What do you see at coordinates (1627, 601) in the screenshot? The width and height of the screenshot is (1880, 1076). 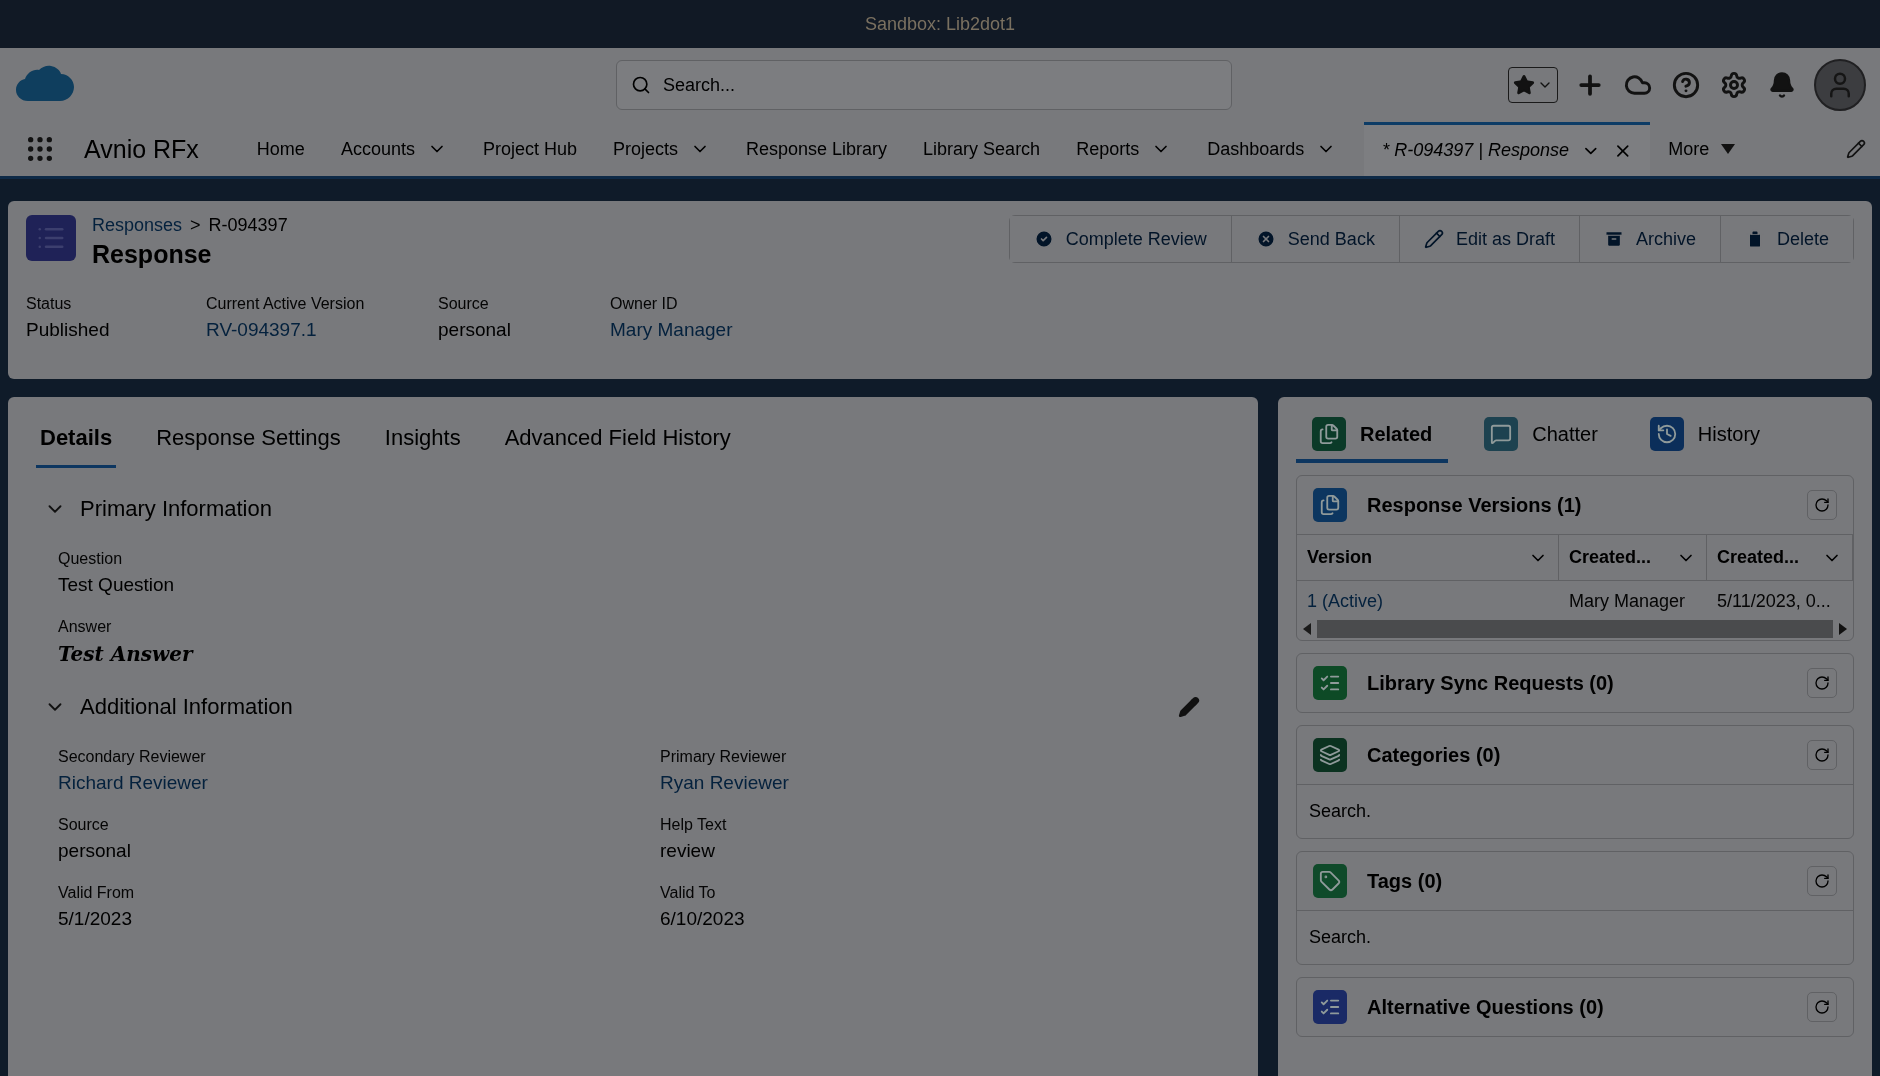 I see `table-cell-text: Mary Manager` at bounding box center [1627, 601].